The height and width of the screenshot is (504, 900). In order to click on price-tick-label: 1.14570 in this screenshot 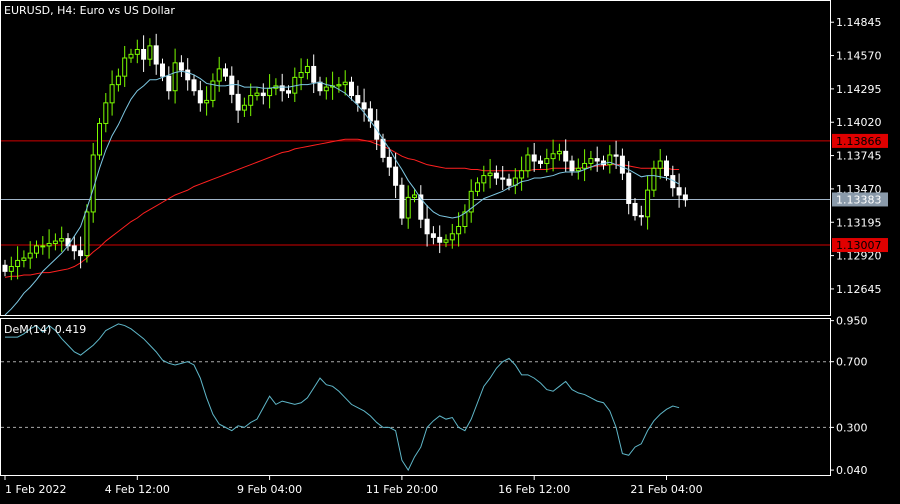, I will do `click(859, 56)`.